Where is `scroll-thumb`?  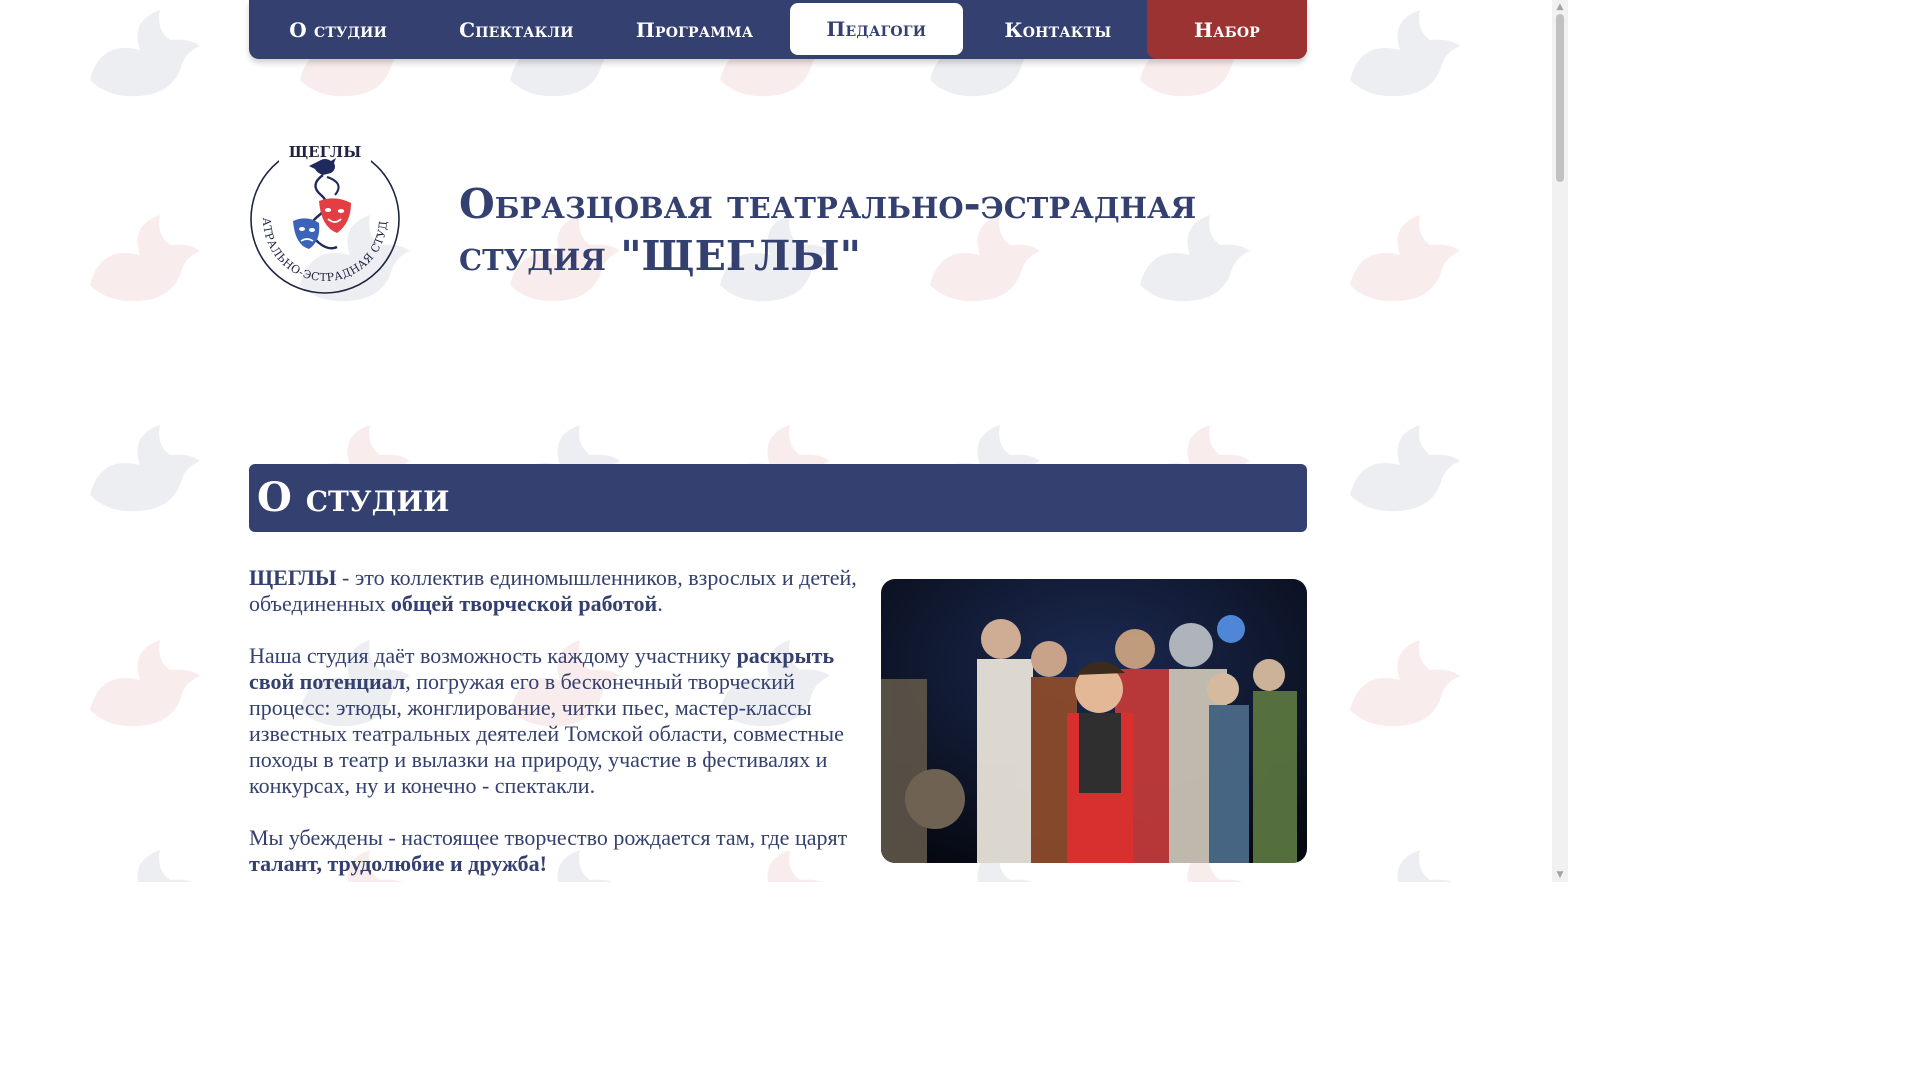 scroll-thumb is located at coordinates (1560, 98).